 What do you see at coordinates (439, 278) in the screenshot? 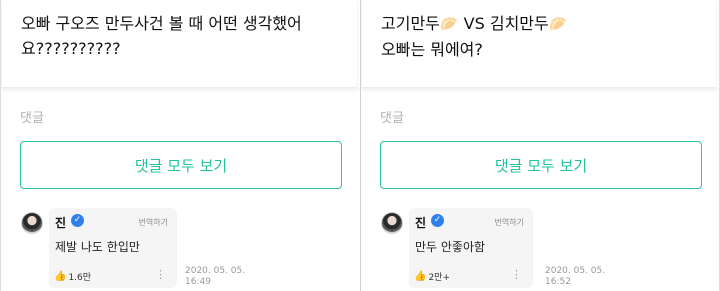
I see `like-count: 2만+` at bounding box center [439, 278].